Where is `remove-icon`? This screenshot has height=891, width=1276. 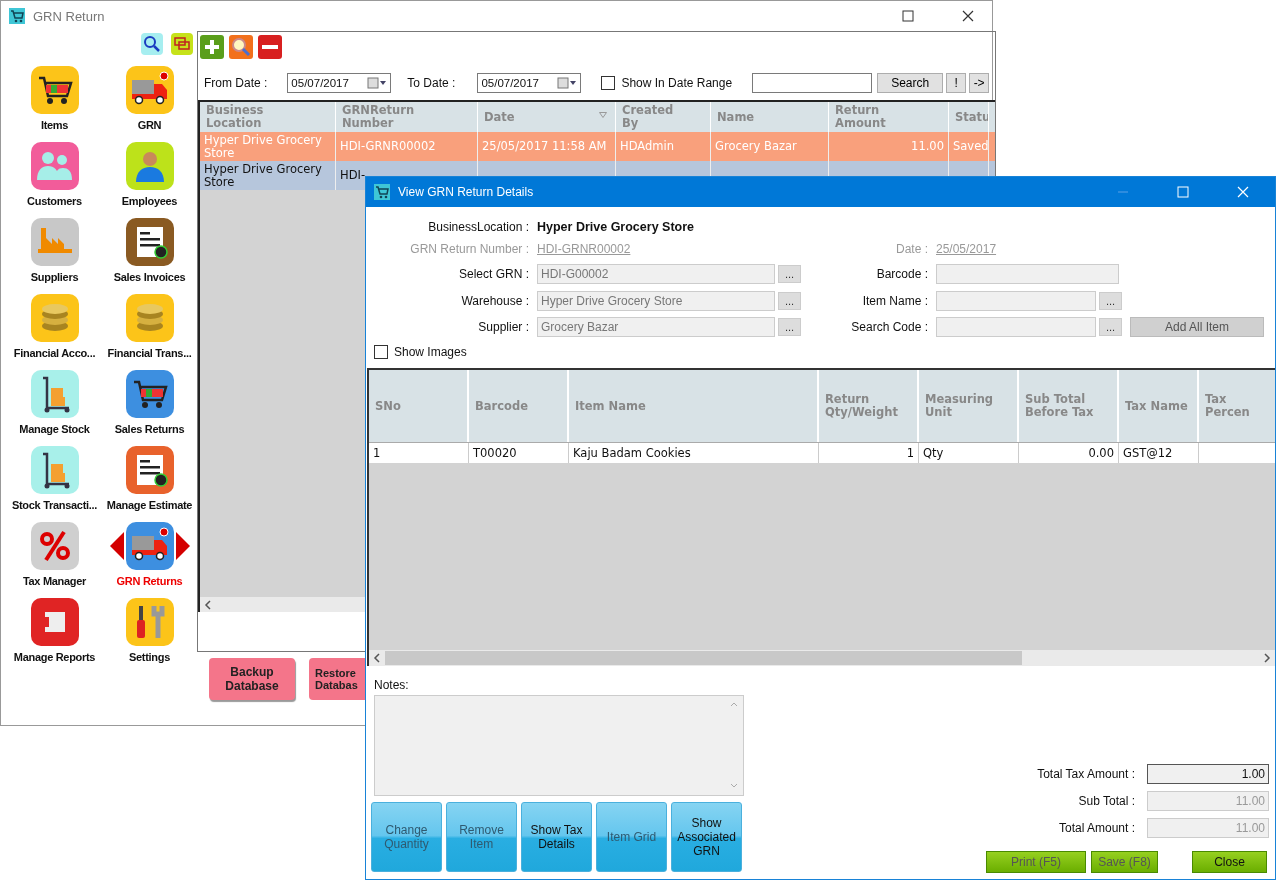 remove-icon is located at coordinates (270, 47).